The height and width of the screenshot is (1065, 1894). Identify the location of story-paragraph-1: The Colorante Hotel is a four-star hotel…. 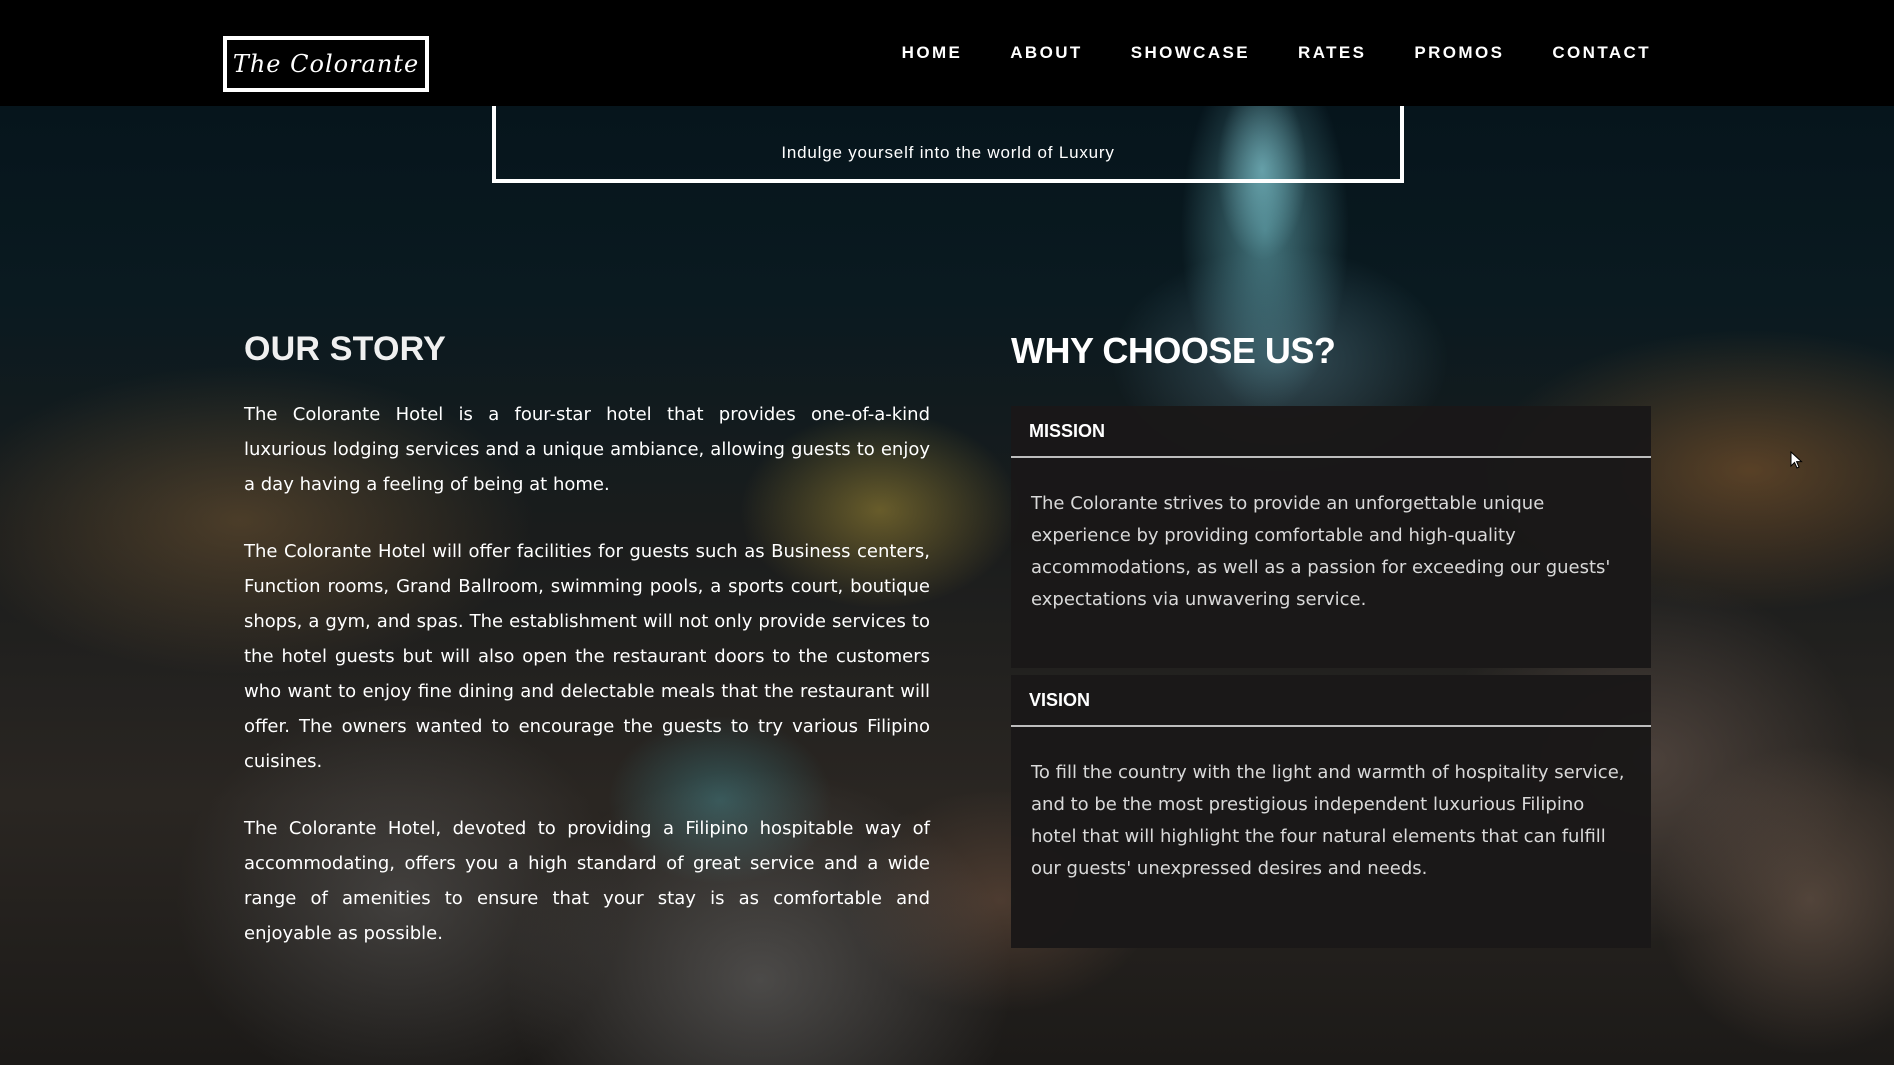
(587, 449).